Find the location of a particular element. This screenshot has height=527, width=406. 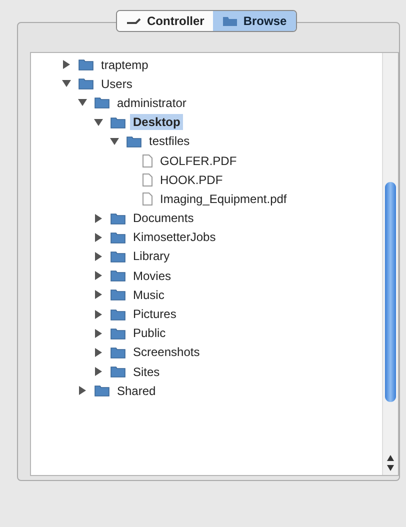

folder-name: Documents is located at coordinates (163, 218).